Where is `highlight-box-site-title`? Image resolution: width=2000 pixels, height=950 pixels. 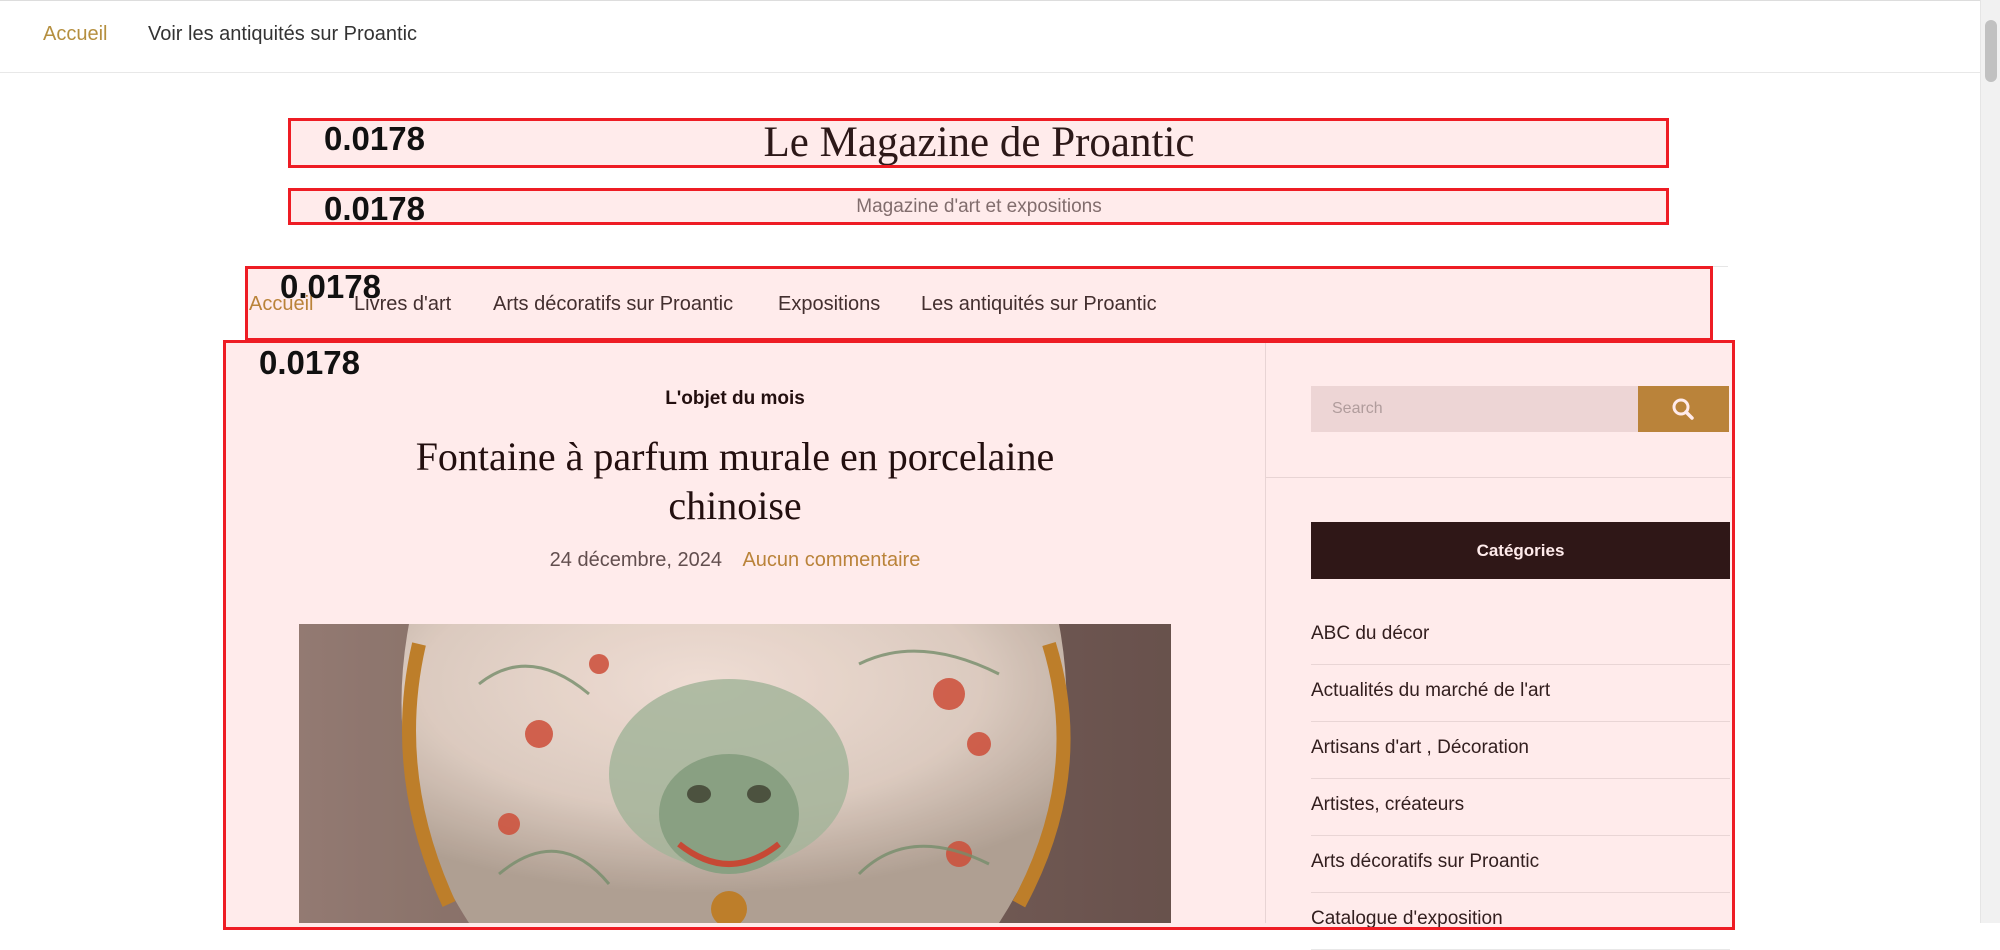
highlight-box-site-title is located at coordinates (978, 143).